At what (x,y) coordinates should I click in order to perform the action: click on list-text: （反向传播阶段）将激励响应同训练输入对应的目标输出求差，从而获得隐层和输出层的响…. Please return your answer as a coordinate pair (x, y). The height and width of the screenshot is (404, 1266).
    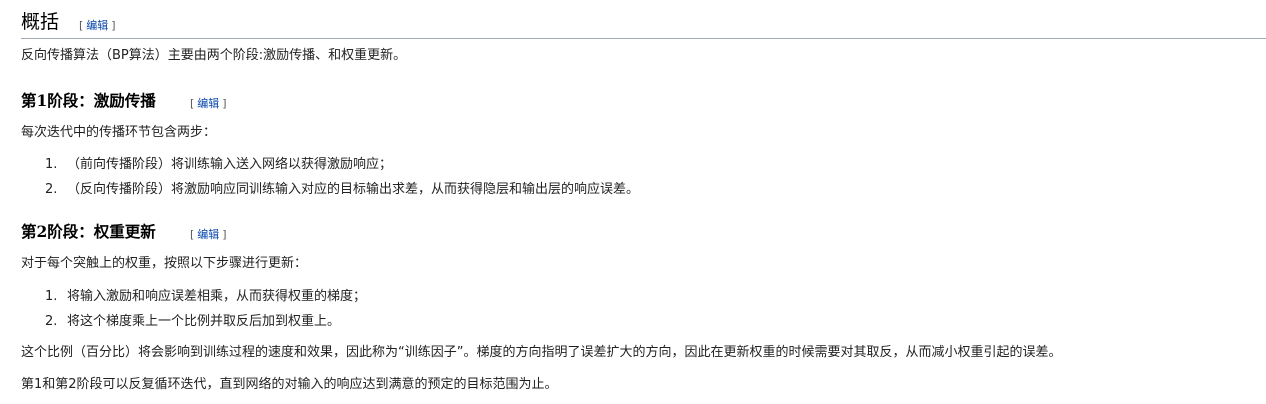
    Looking at the image, I should click on (353, 189).